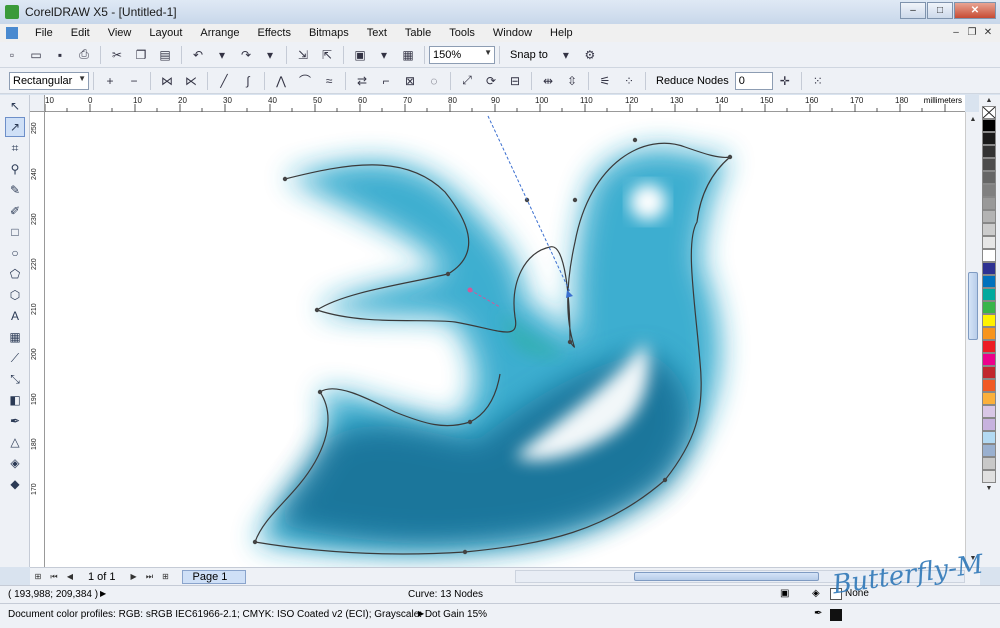 This screenshot has width=1000, height=628. Describe the element at coordinates (15, 211) in the screenshot. I see `smart-fill-tool-icon: ✐` at that location.